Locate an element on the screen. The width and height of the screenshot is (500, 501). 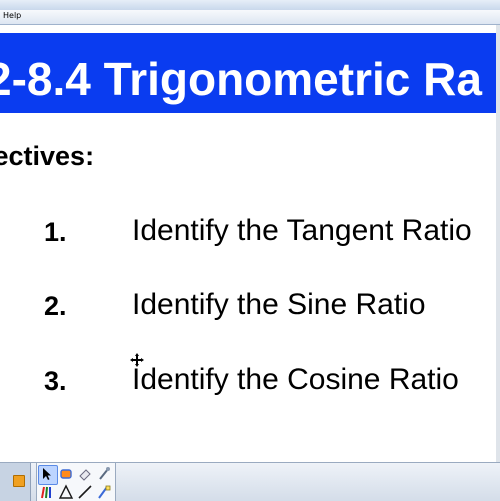
move-cursor-icon is located at coordinates (137, 360).